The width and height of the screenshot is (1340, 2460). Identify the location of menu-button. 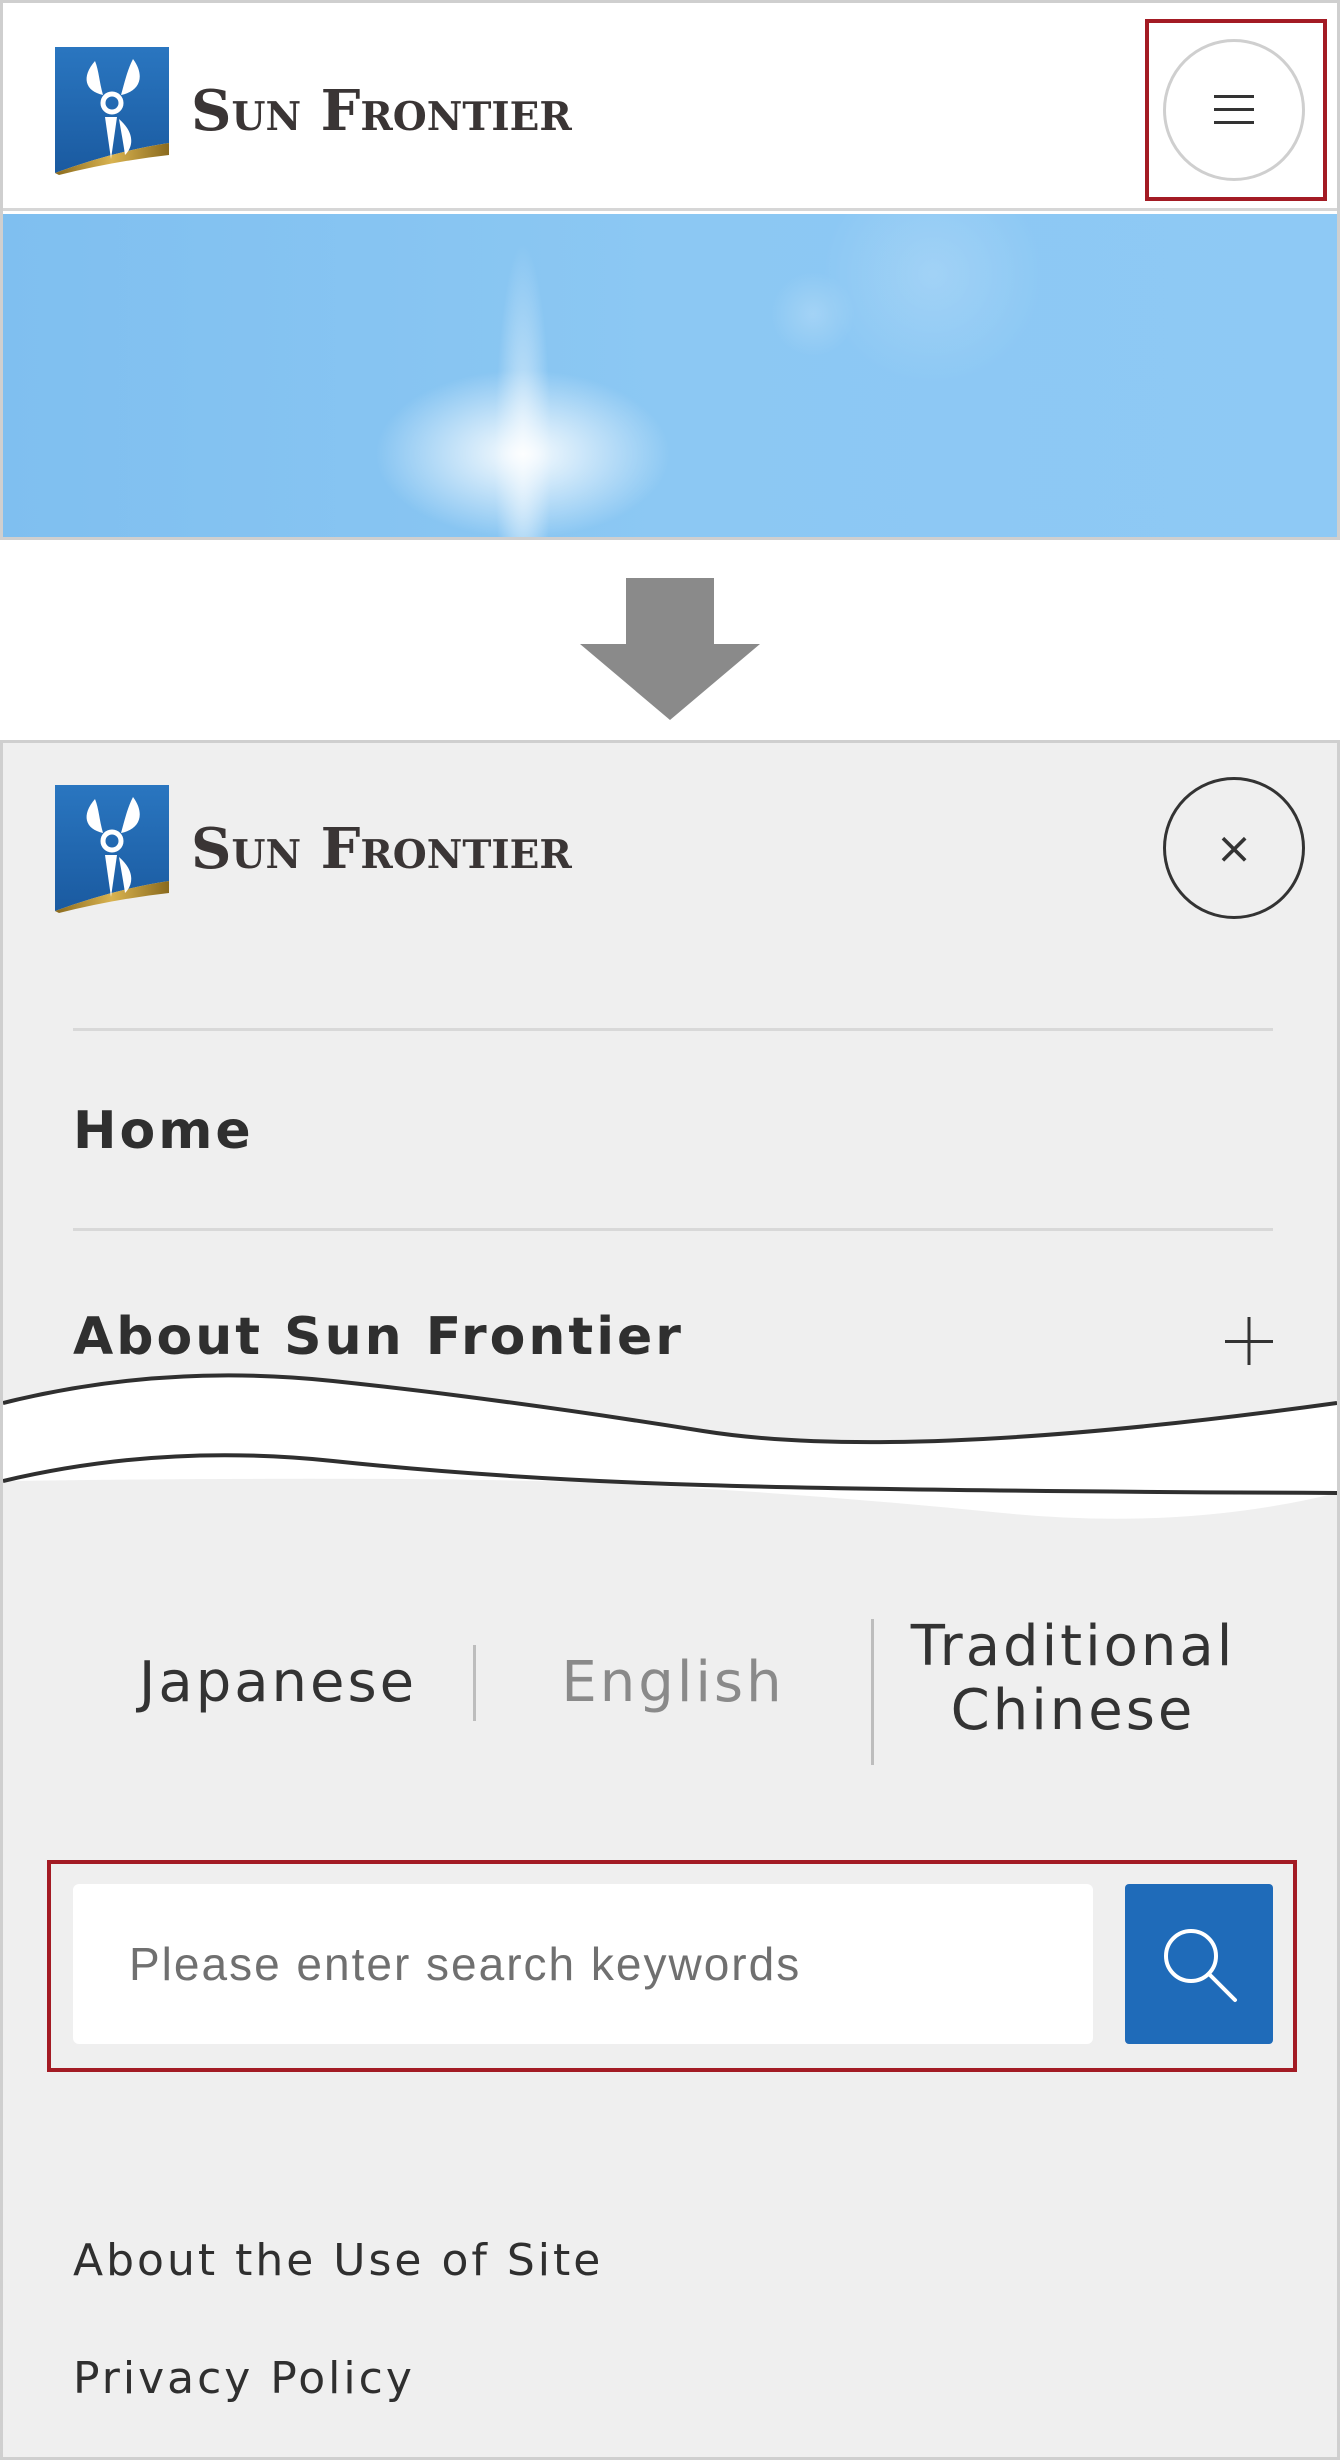
(1234, 110).